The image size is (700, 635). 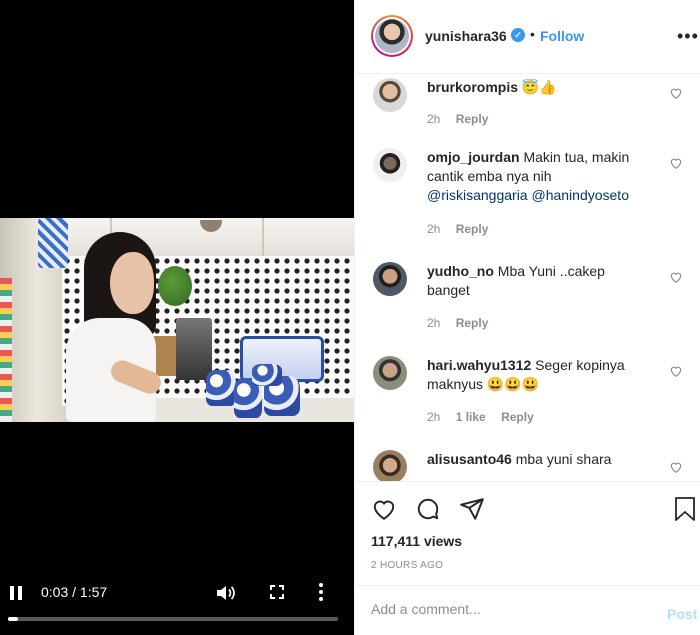 I want to click on cabinet-seam, so click(x=263, y=239).